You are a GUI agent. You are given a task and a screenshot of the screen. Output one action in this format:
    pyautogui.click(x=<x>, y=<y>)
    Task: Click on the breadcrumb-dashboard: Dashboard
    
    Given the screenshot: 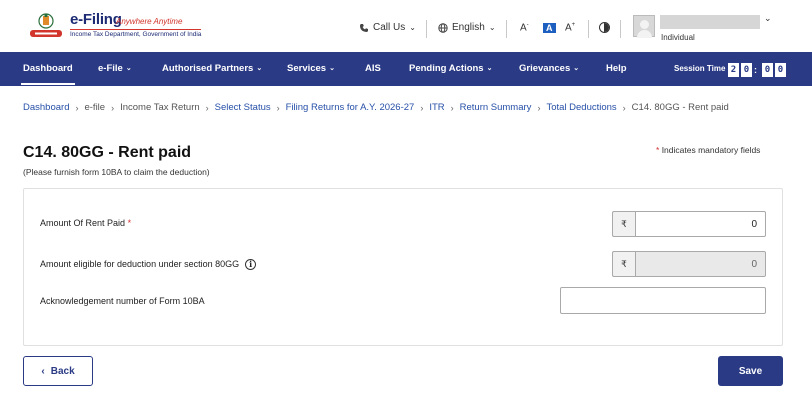 What is the action you would take?
    pyautogui.click(x=46, y=107)
    